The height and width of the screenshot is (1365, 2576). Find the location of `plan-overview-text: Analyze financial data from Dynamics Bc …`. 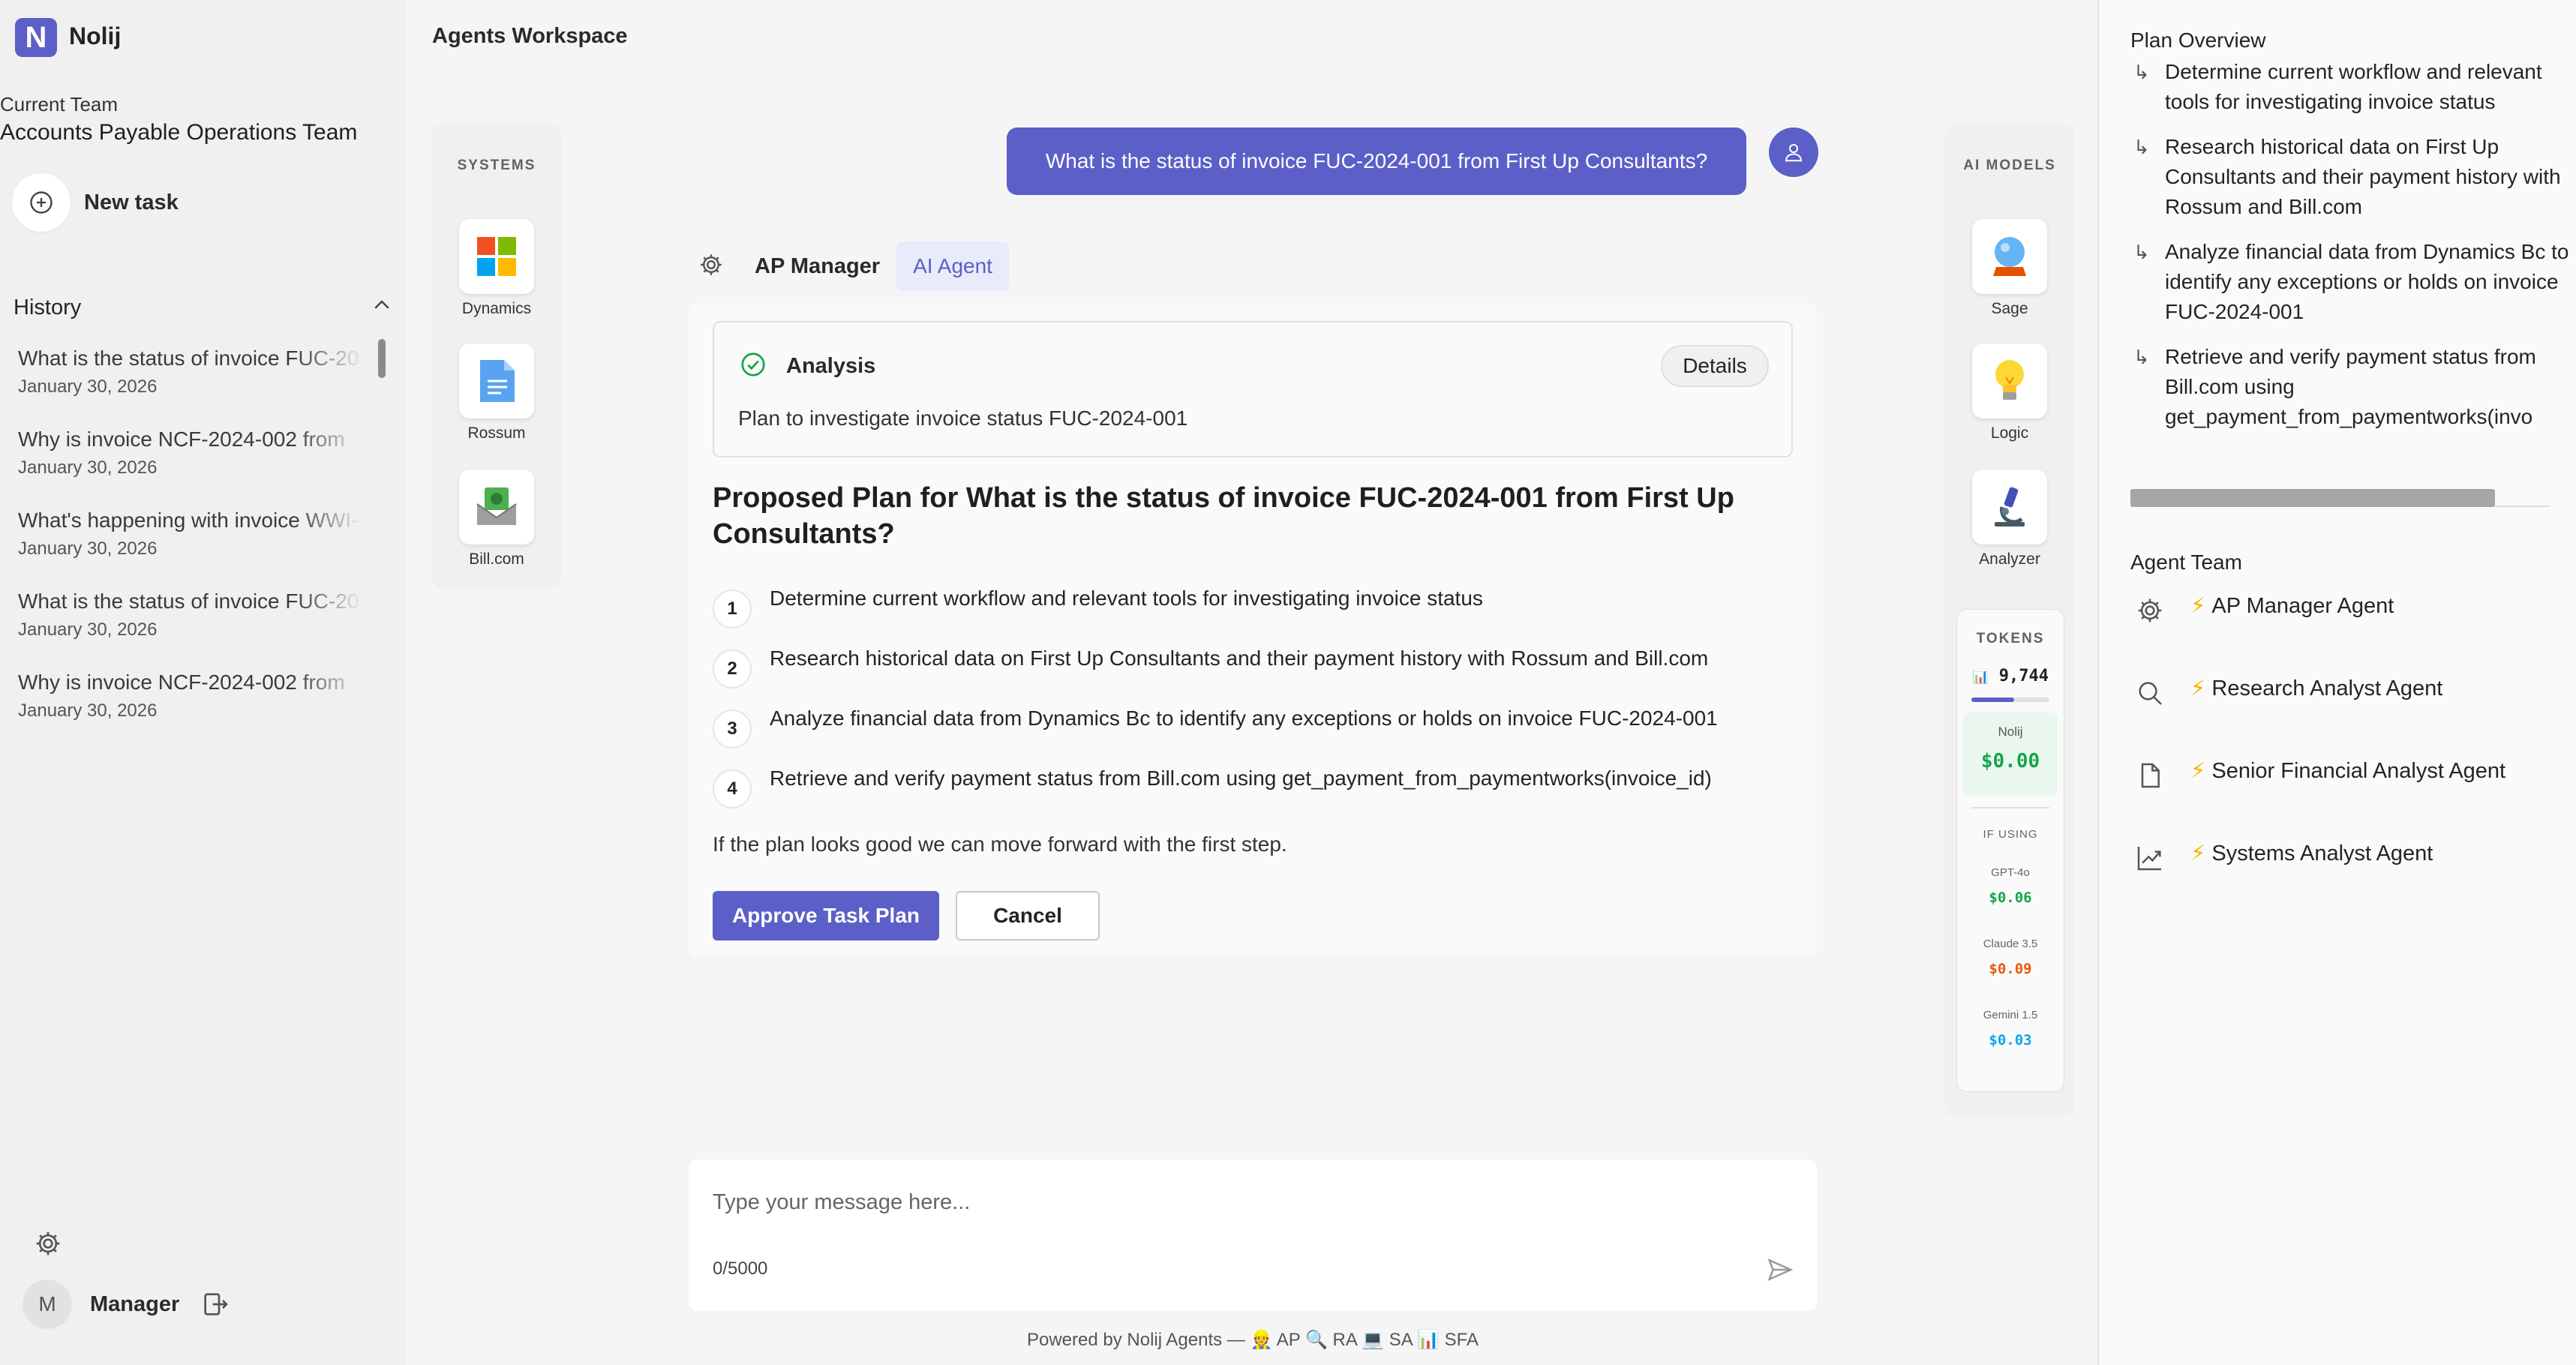

plan-overview-text: Analyze financial data from Dynamics Bc … is located at coordinates (2367, 281).